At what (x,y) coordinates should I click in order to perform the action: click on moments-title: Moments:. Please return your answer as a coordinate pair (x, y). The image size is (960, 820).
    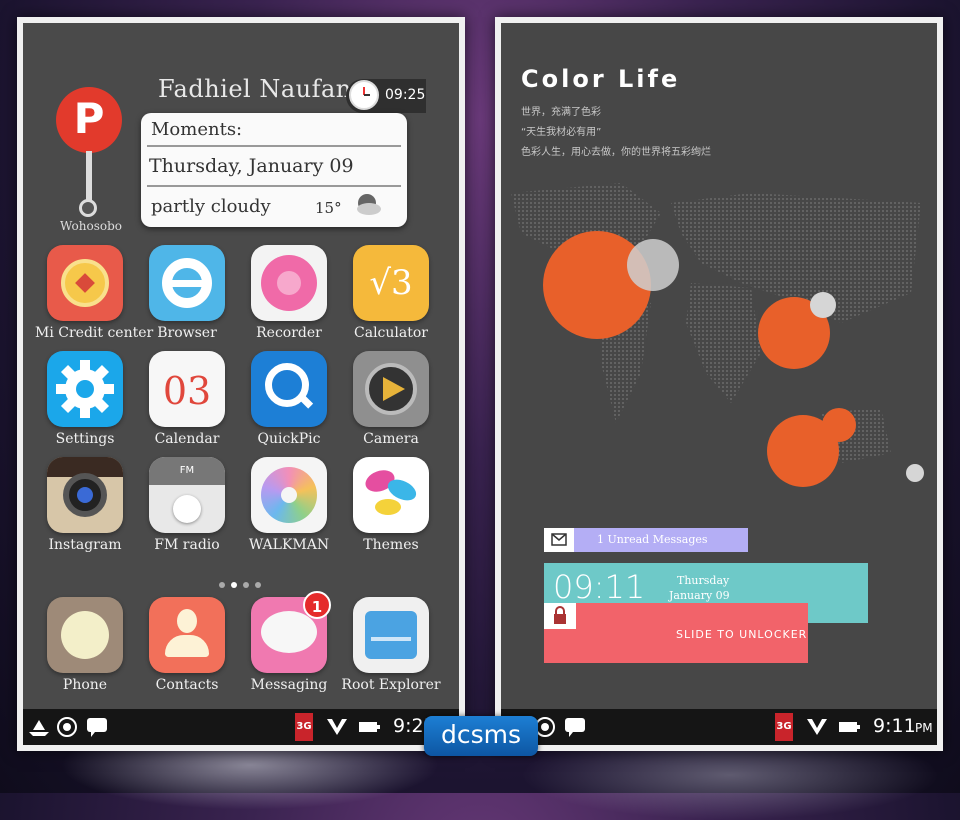
    Looking at the image, I should click on (197, 129).